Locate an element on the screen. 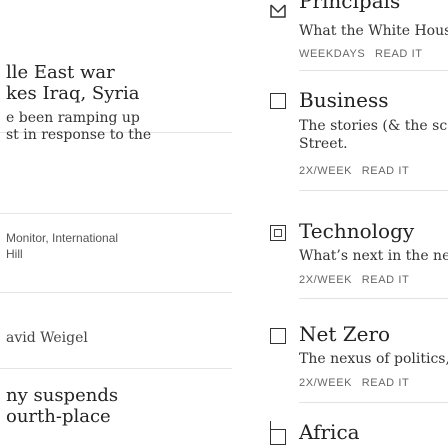 This screenshot has width=448, height=448. story-byline: avid Weigel is located at coordinates (47, 338).